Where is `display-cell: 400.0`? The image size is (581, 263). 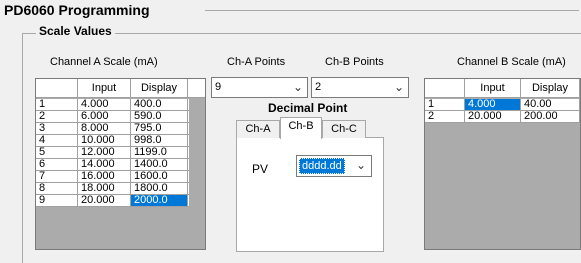 display-cell: 400.0 is located at coordinates (159, 104).